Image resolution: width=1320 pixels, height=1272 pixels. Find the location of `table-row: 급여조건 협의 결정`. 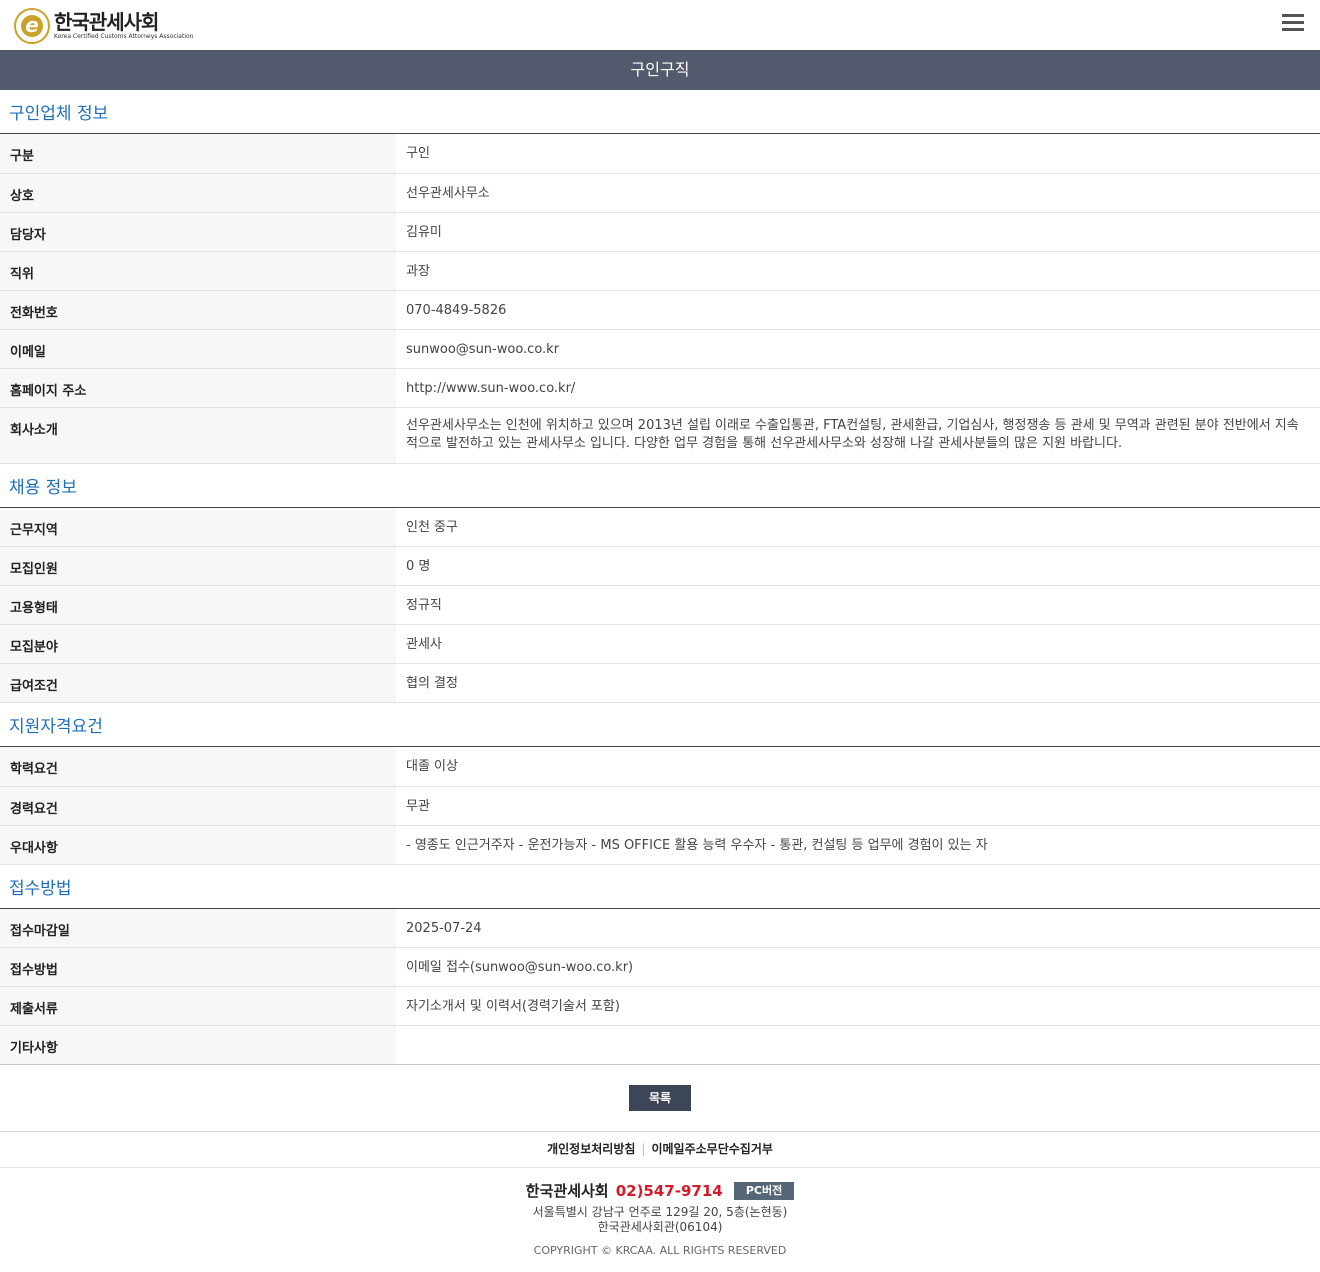

table-row: 급여조건 협의 결정 is located at coordinates (660, 683).